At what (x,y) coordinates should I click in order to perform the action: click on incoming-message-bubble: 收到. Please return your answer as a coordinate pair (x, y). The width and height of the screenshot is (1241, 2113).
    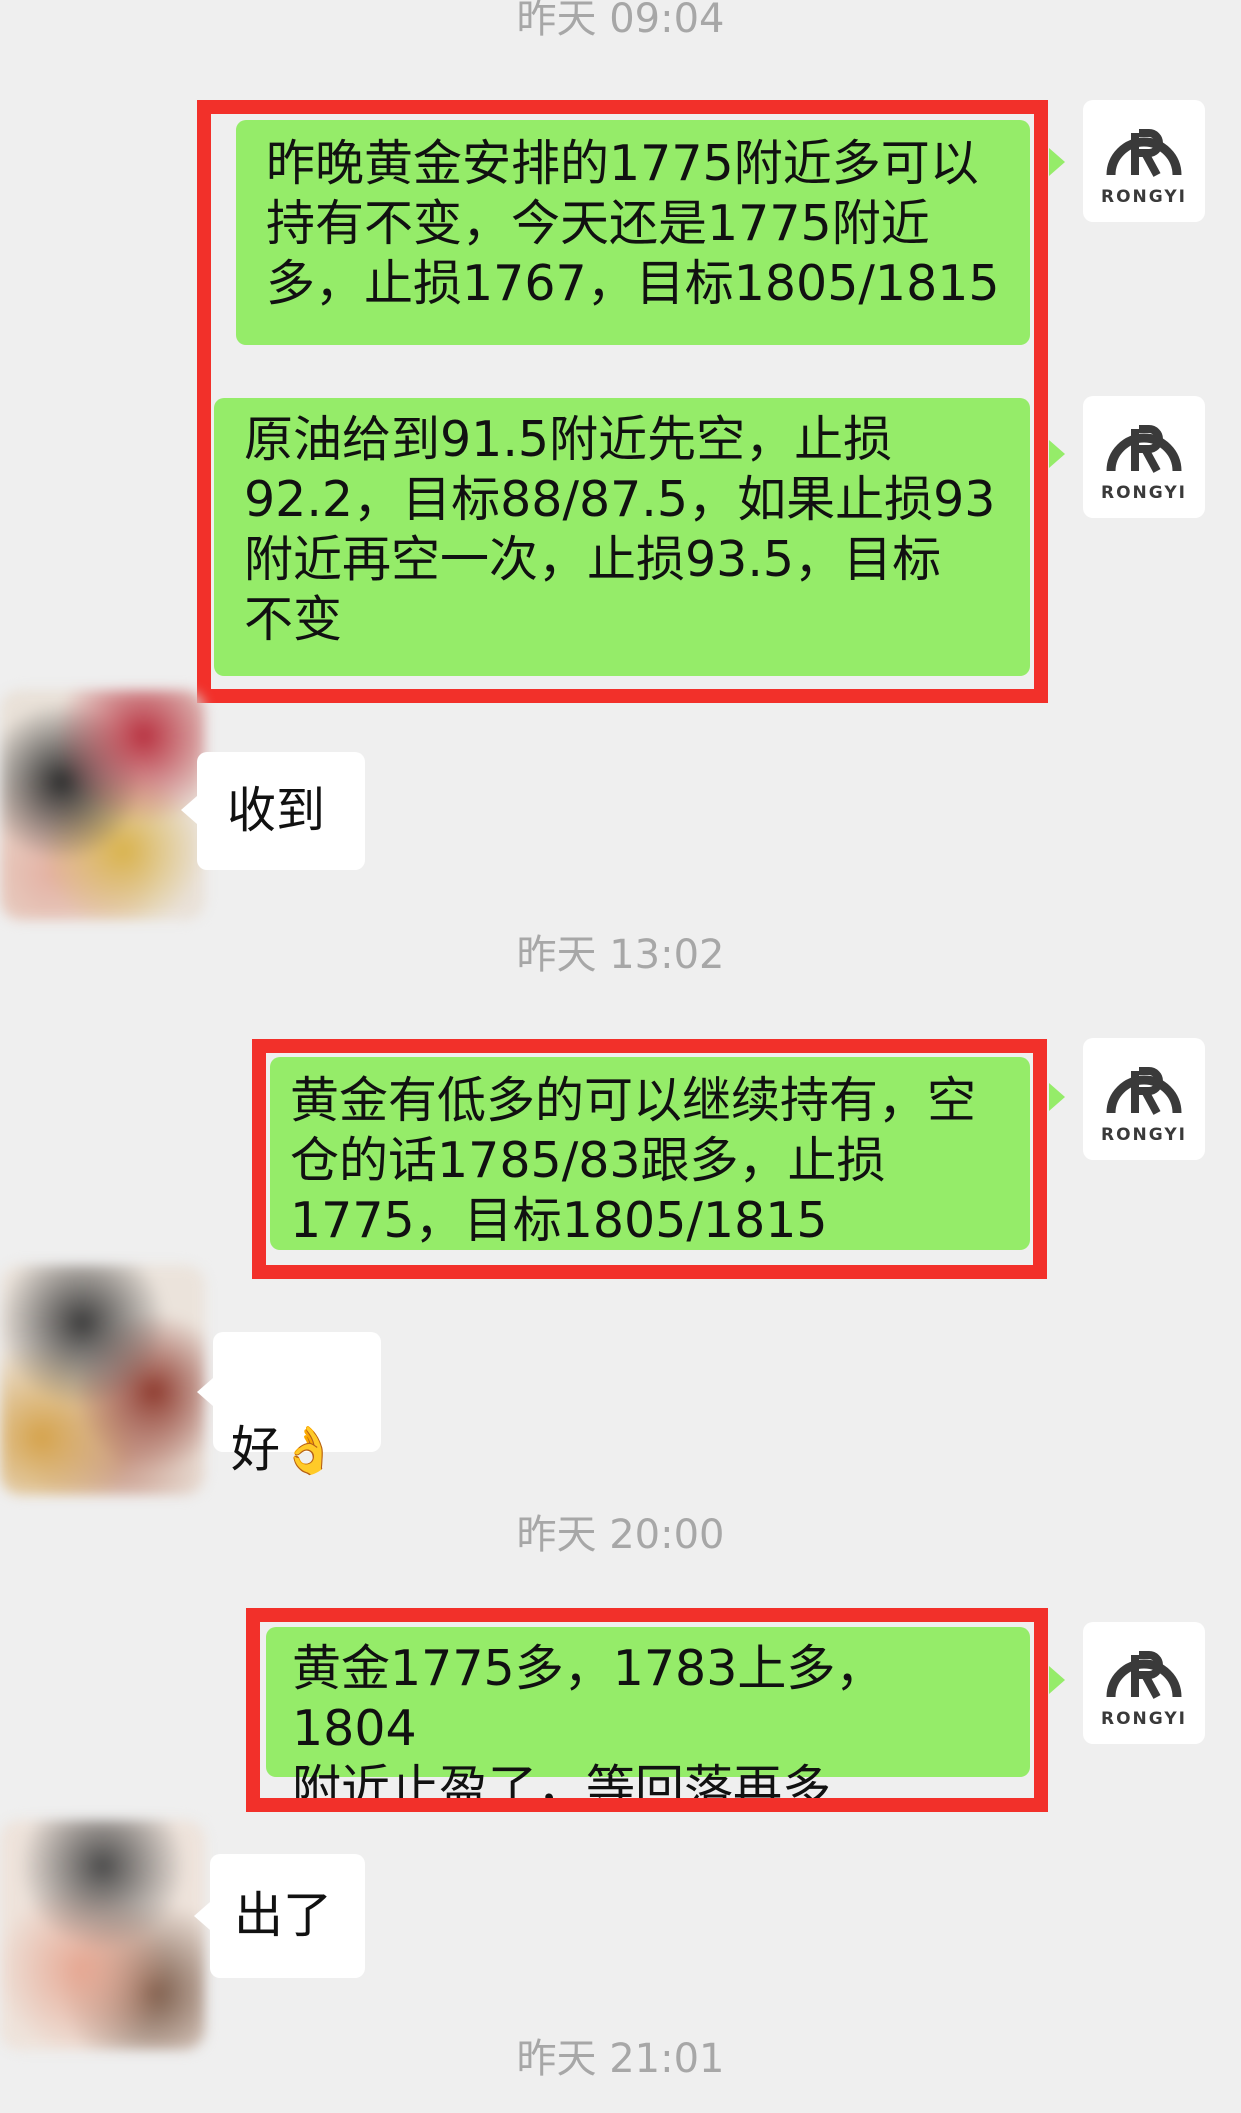
    Looking at the image, I should click on (281, 811).